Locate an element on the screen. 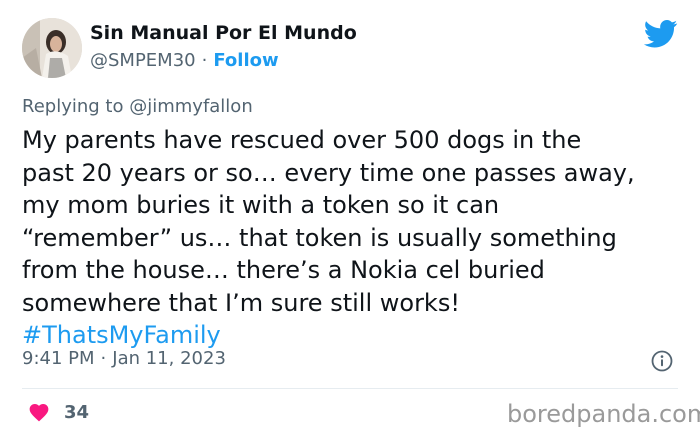  author-handle: @SMPEM30 is located at coordinates (143, 60).